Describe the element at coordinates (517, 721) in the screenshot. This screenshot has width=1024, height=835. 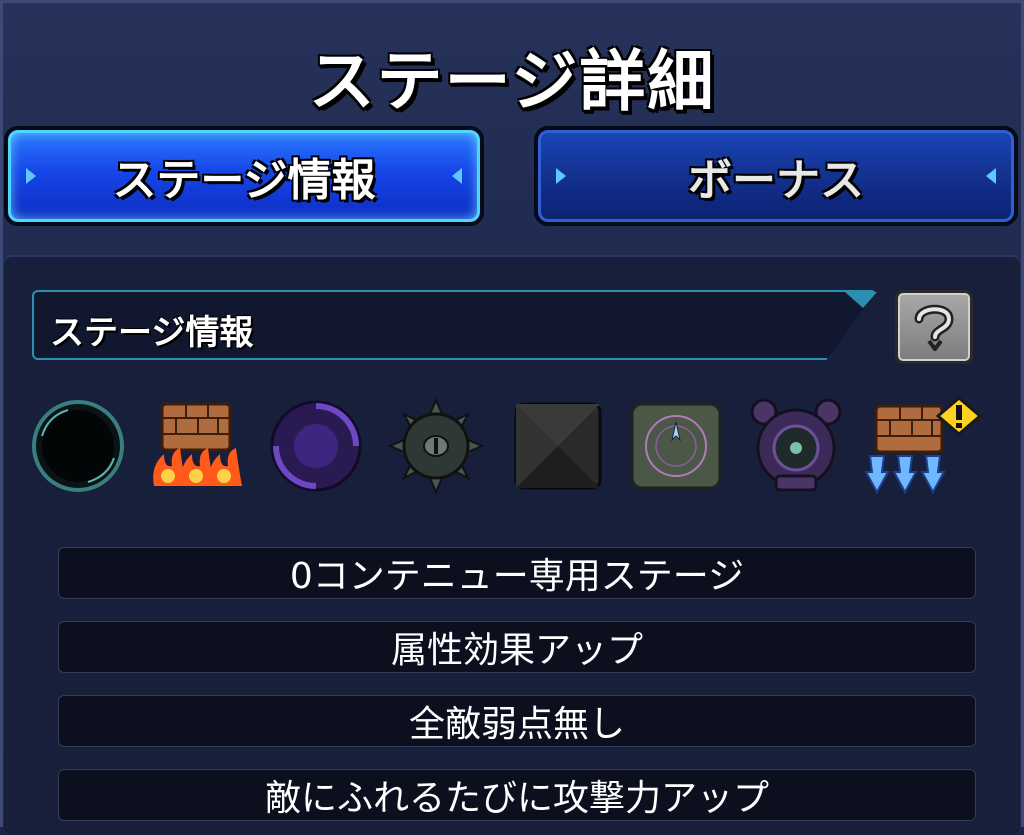
I see `info-line-no-weakpoints: 全敵弱点無し` at that location.